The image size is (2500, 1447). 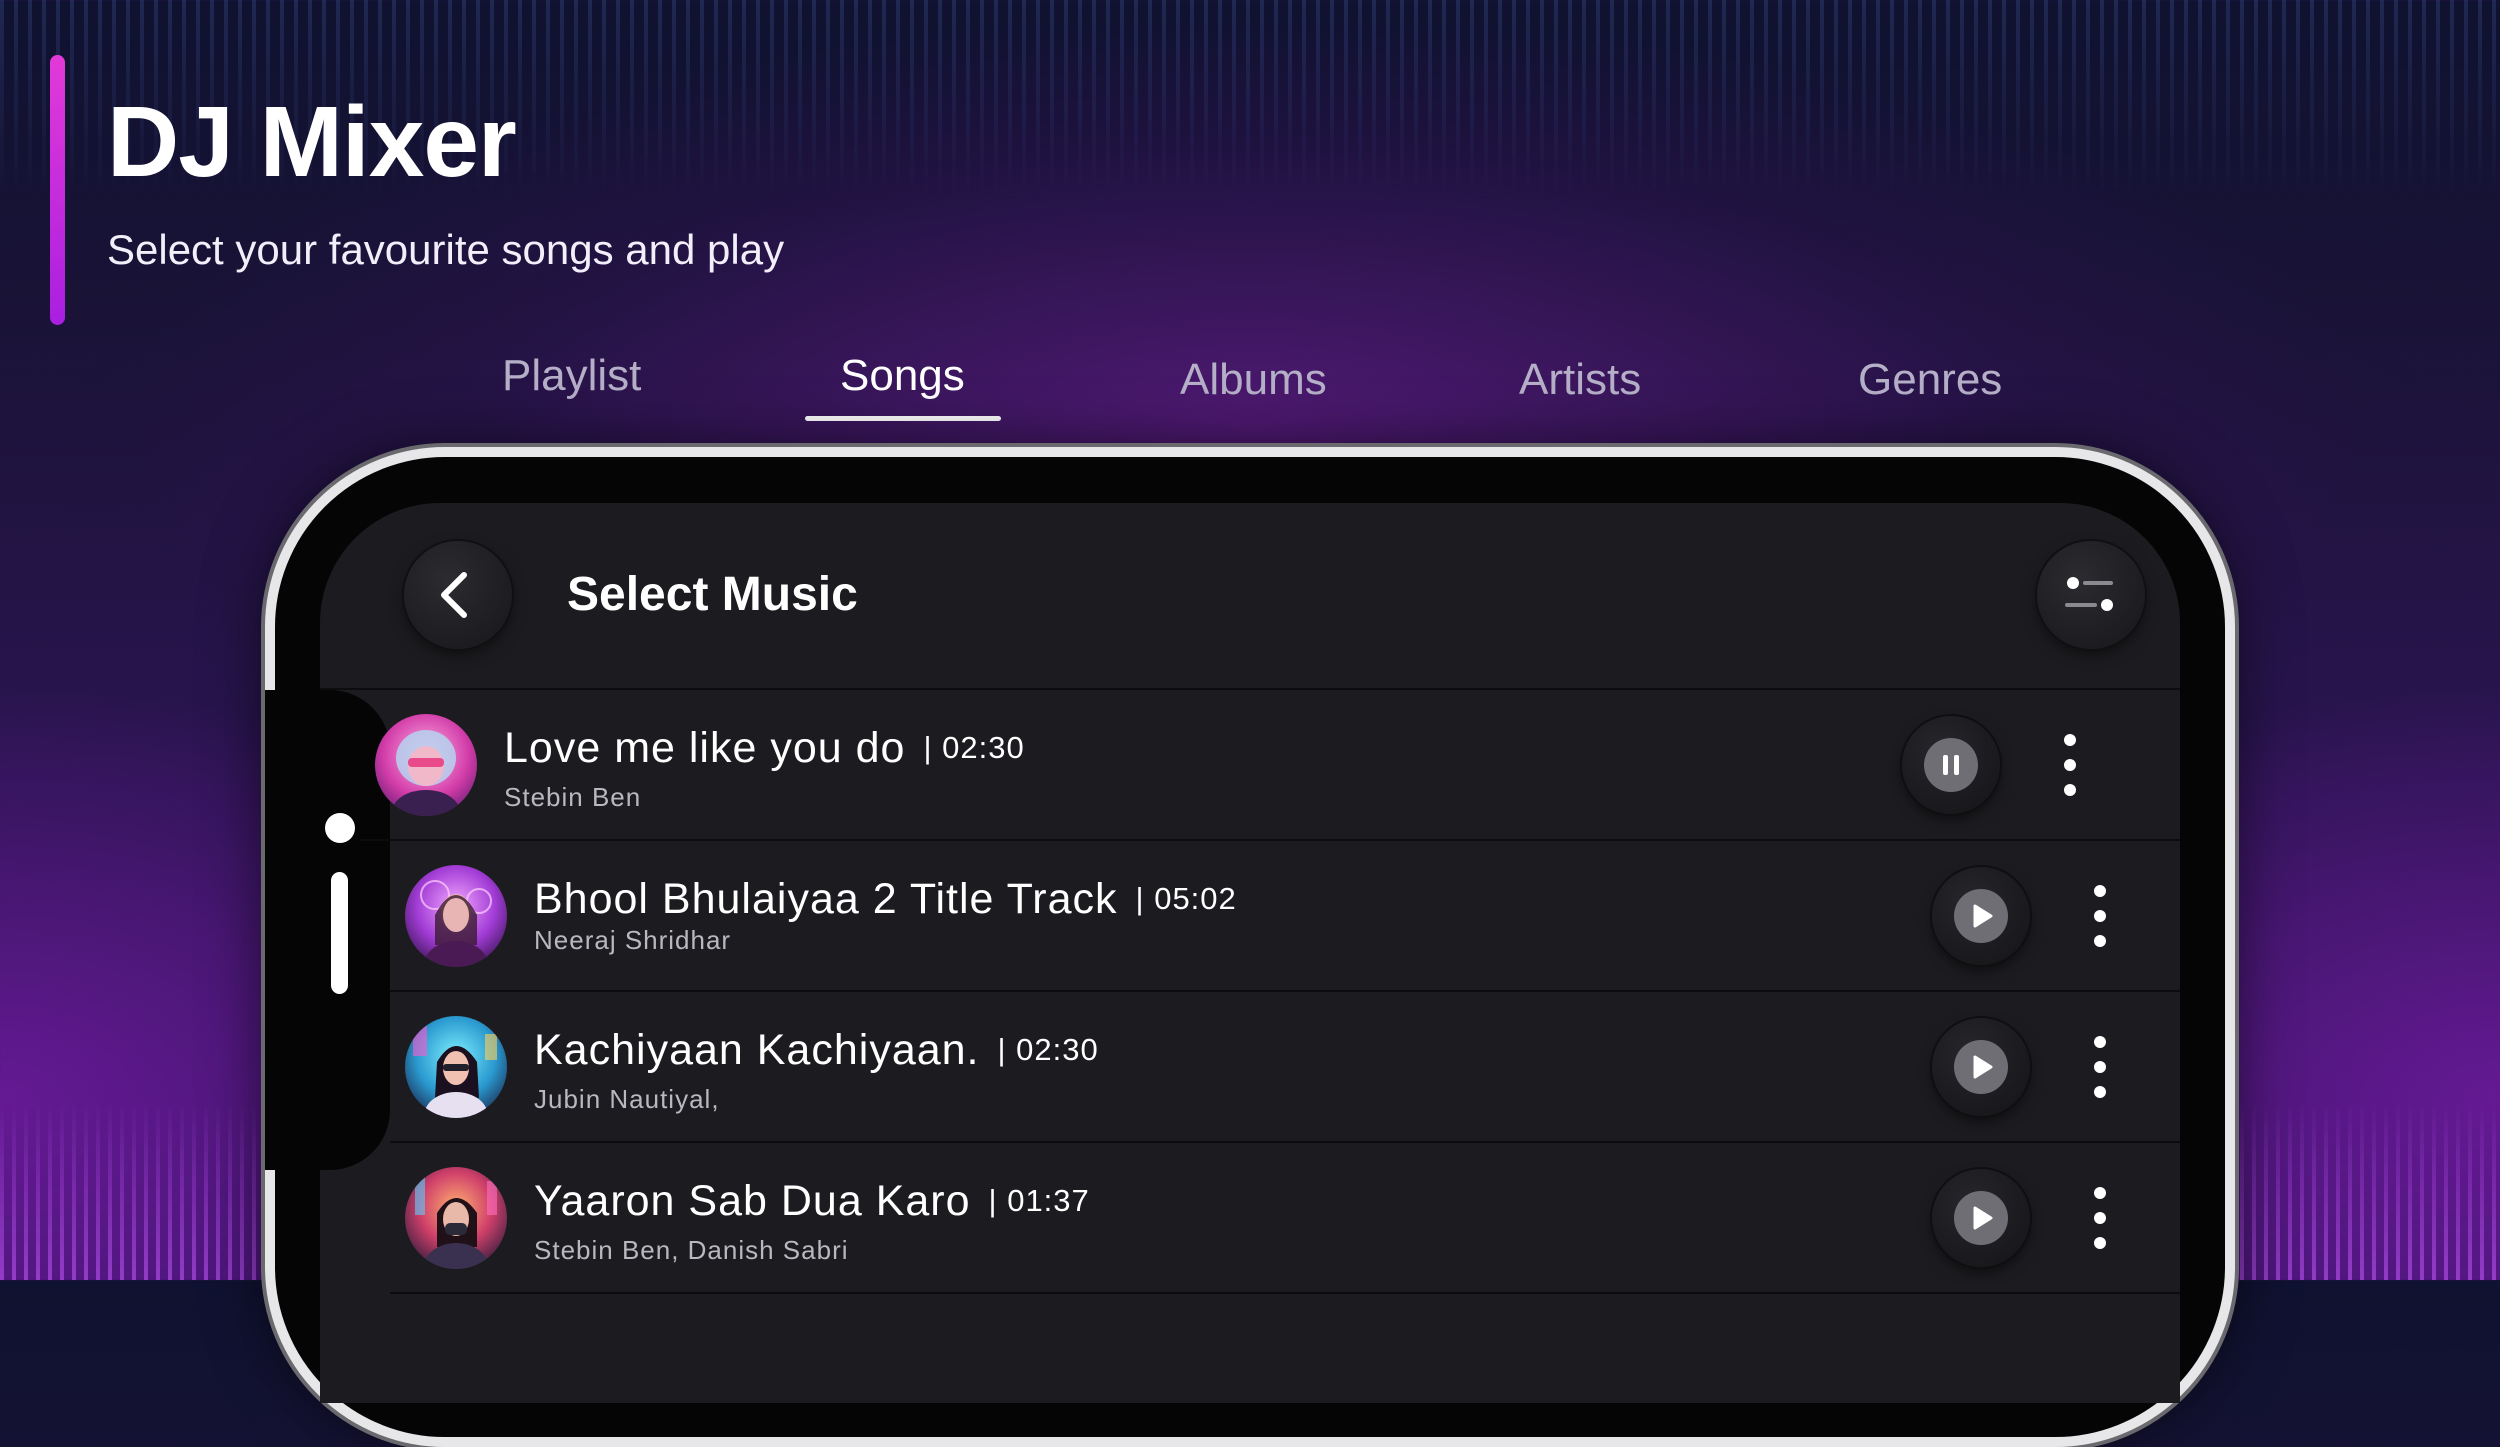 I want to click on active-tab-indicator, so click(x=903, y=418).